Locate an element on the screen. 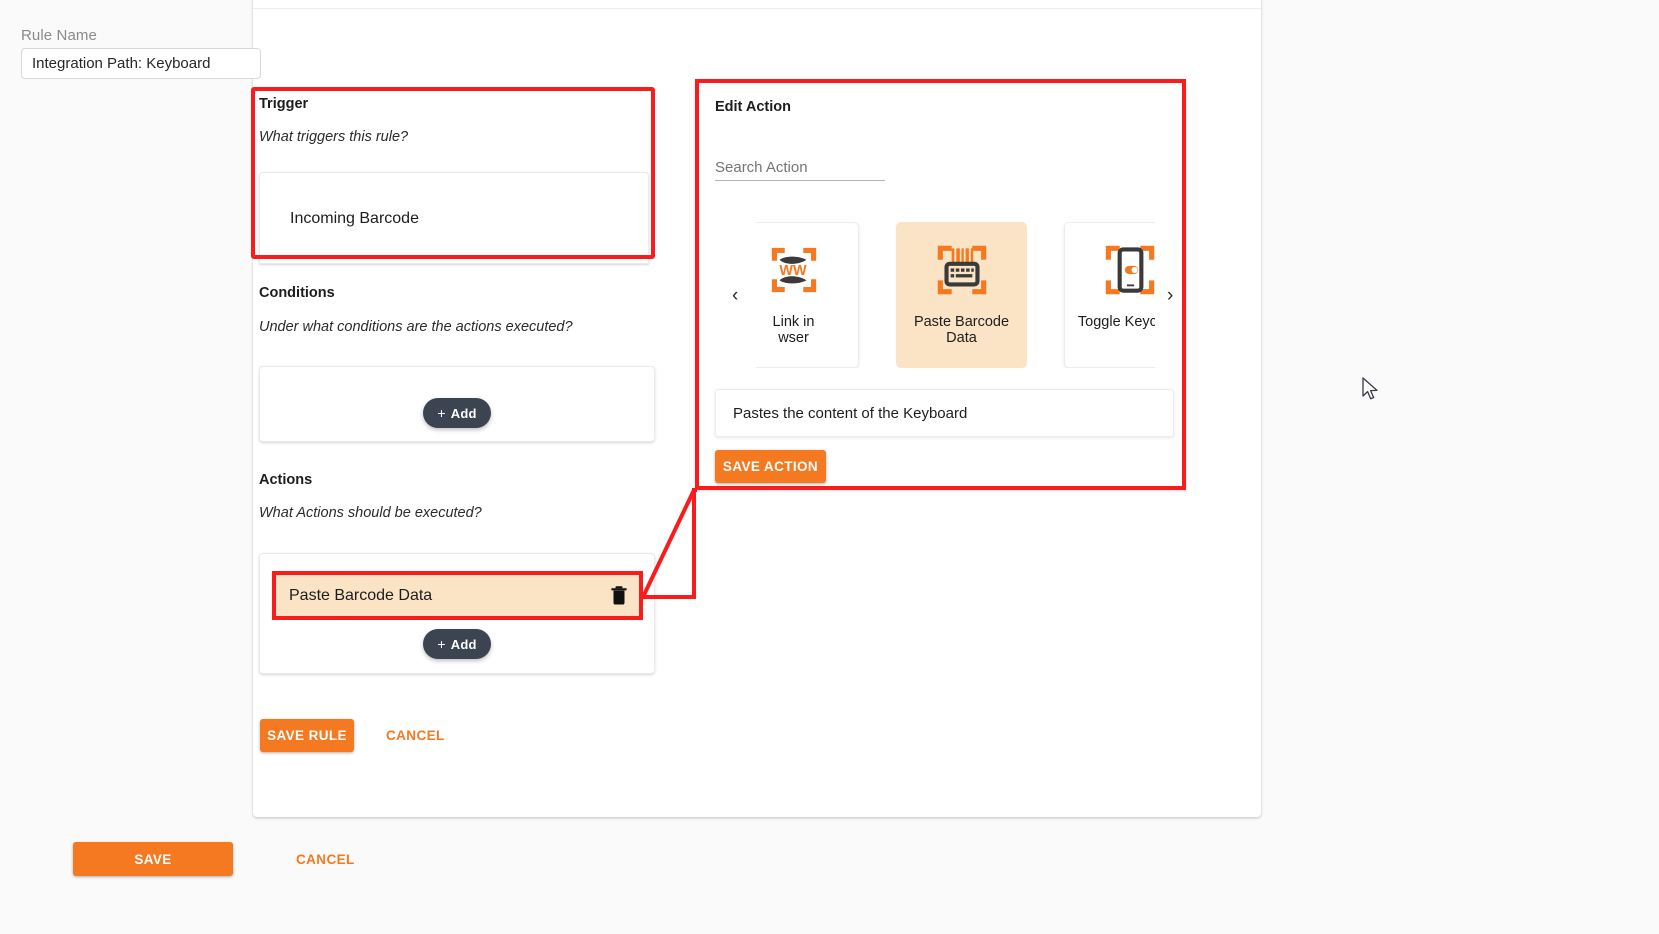 The image size is (1659, 934). save-button: SAVE is located at coordinates (153, 859).